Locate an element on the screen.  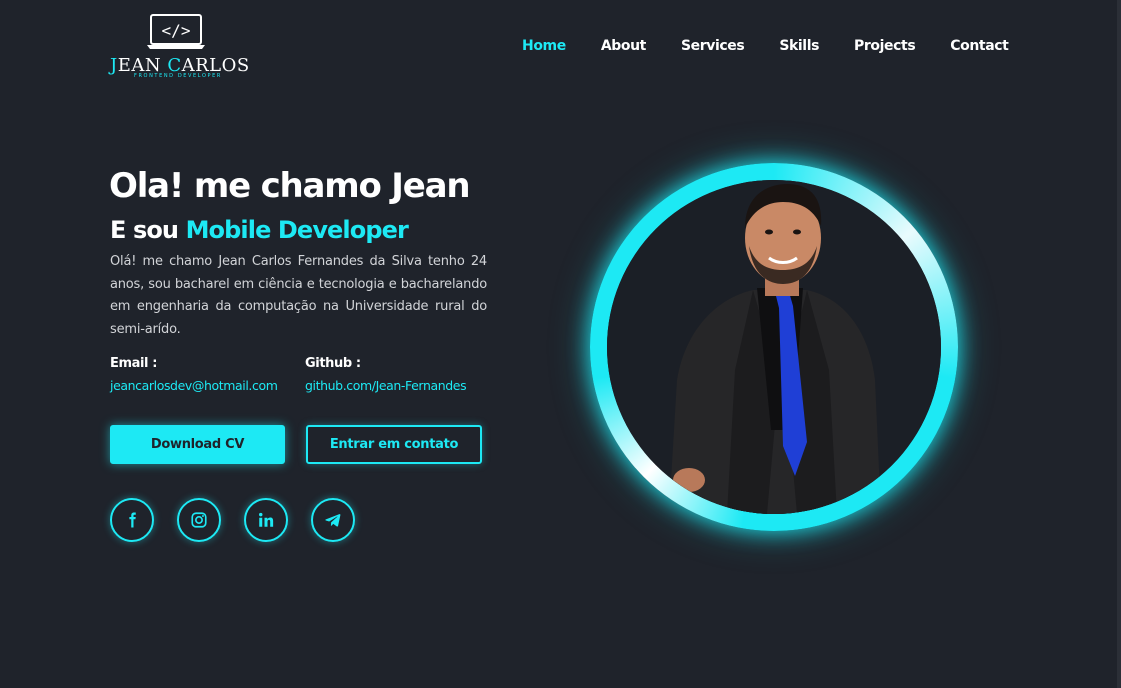
telegram-button is located at coordinates (333, 520).